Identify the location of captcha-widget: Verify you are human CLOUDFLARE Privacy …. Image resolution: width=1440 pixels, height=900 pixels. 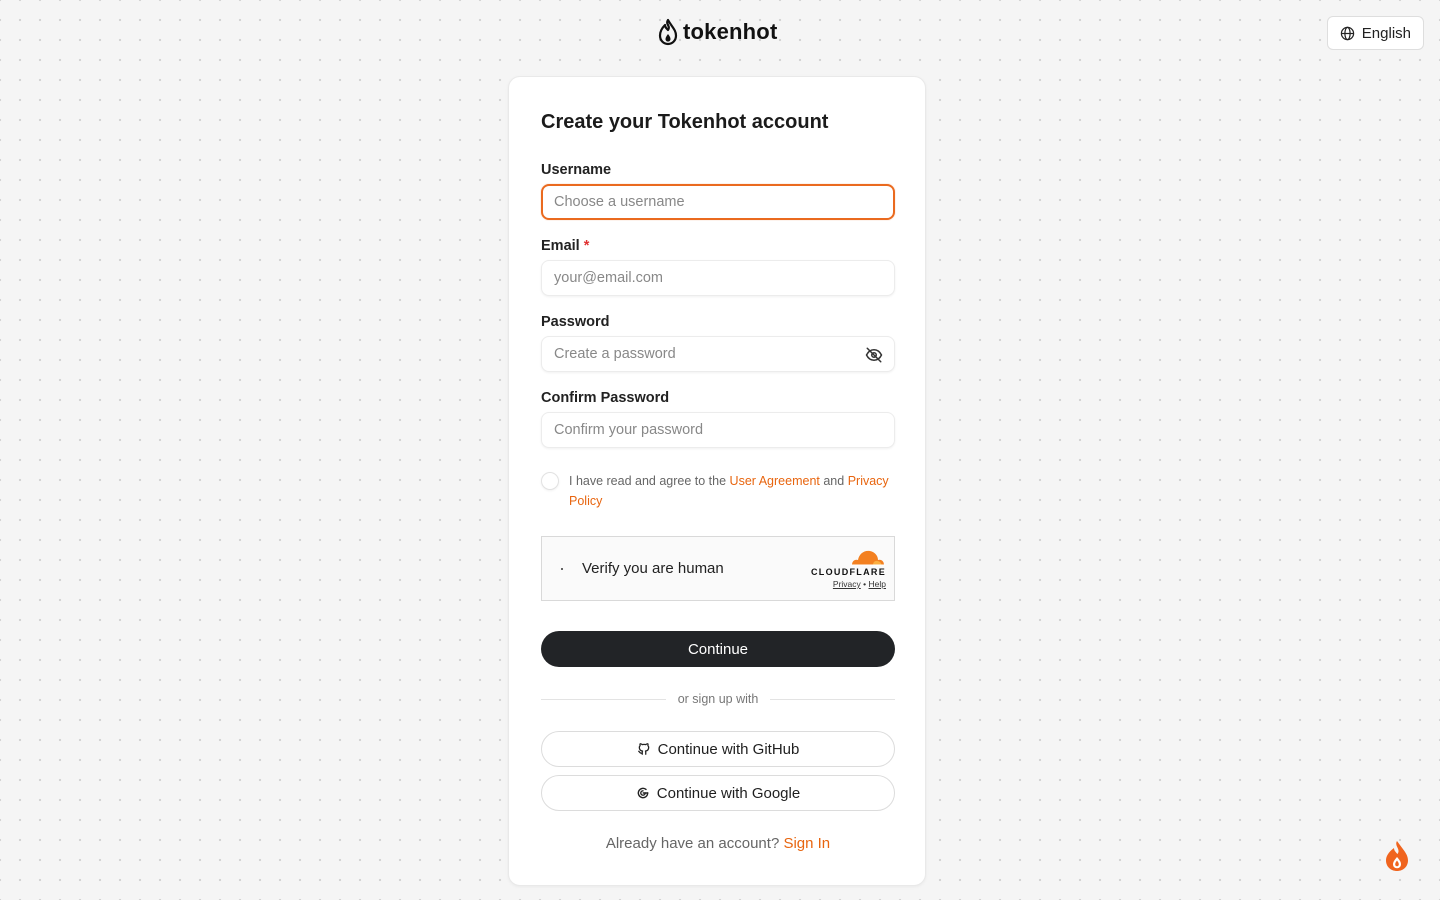
(718, 568).